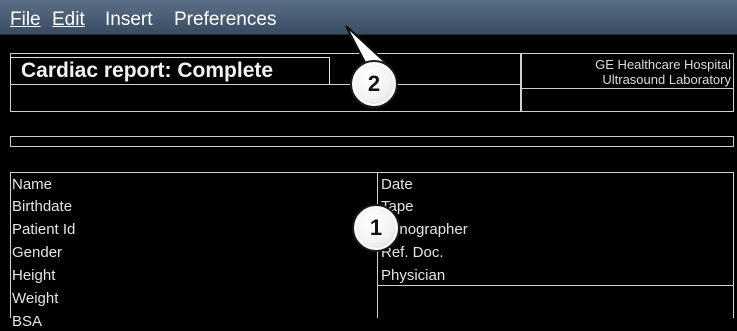  Describe the element at coordinates (34, 275) in the screenshot. I see `field-label-height: Height` at that location.